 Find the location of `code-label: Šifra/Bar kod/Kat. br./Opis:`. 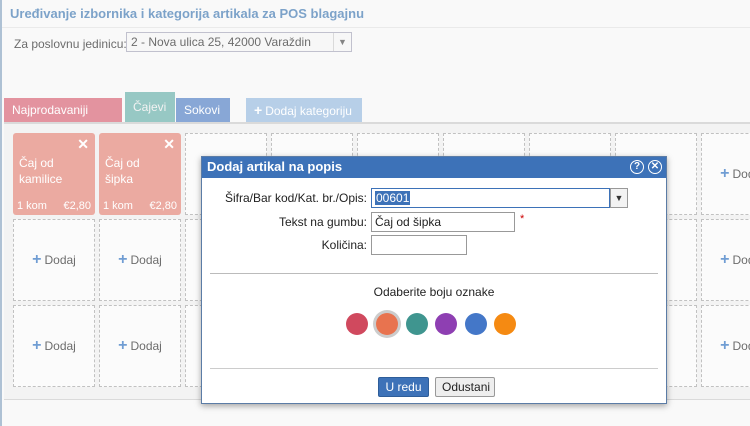

code-label: Šifra/Bar kod/Kat. br./Opis: is located at coordinates (295, 198).